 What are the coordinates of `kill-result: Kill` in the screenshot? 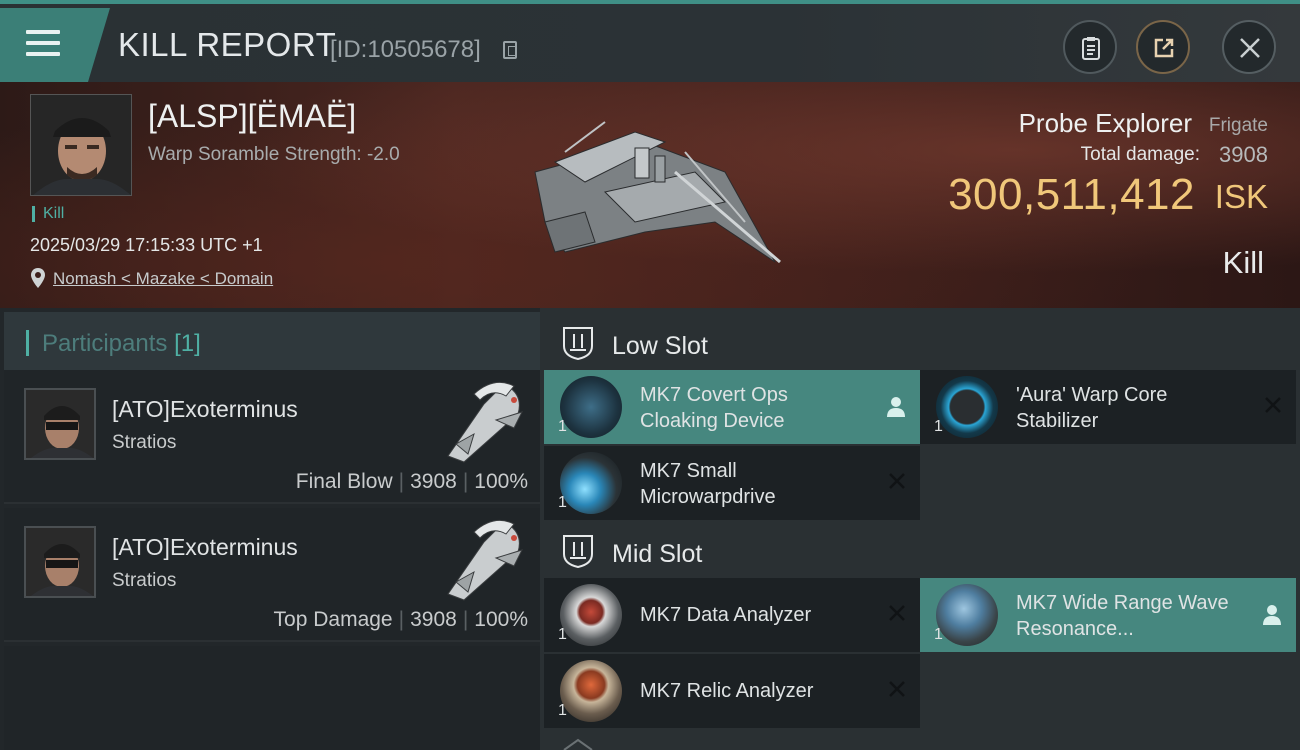 It's located at (1243, 262).